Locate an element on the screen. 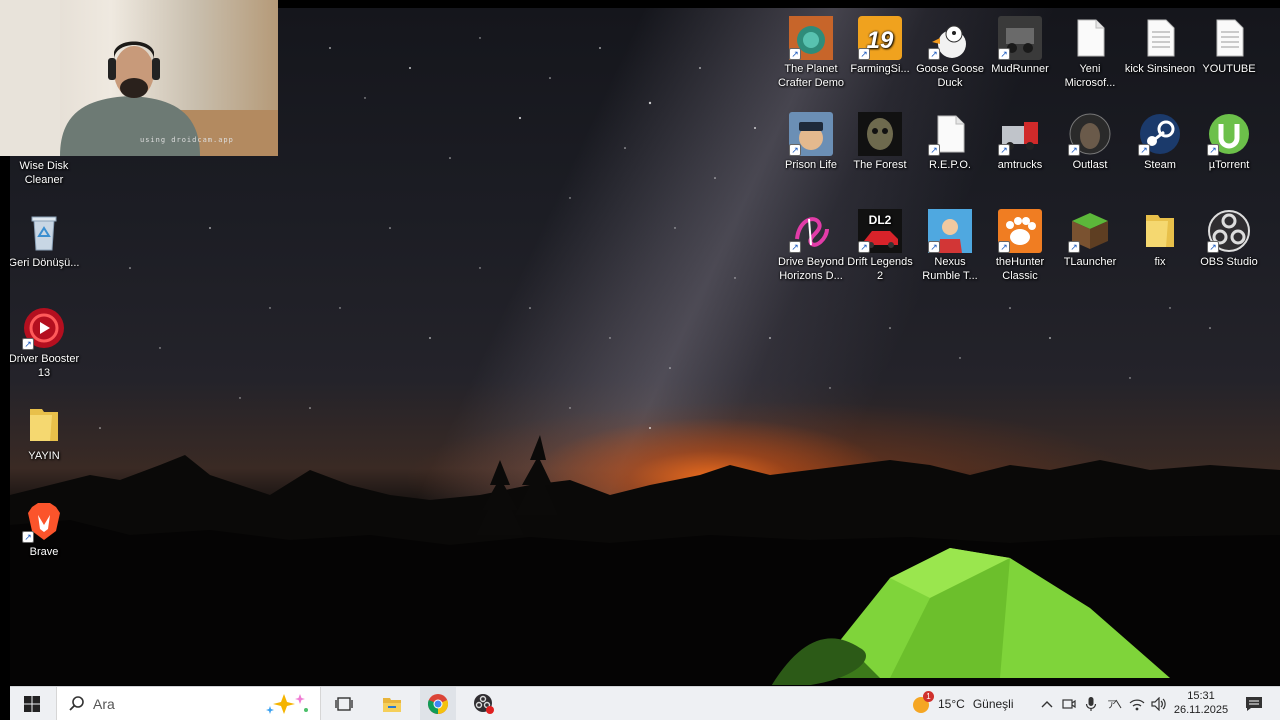 This screenshot has height=720, width=1280. desktop-icon-planet-crafter: ↗ The Planet Crafter Demo is located at coordinates (811, 53).